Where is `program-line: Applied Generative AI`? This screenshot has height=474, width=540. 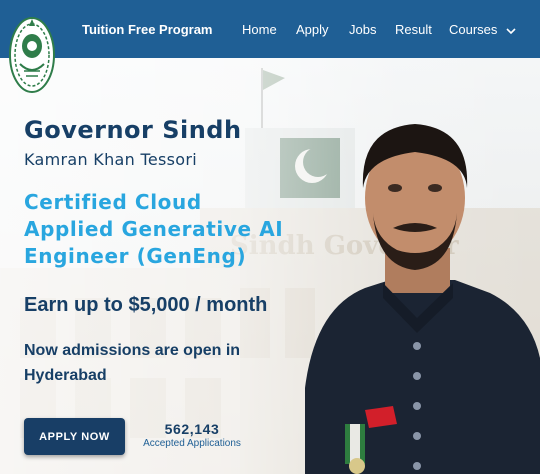
program-line: Applied Generative AI is located at coordinates (154, 229).